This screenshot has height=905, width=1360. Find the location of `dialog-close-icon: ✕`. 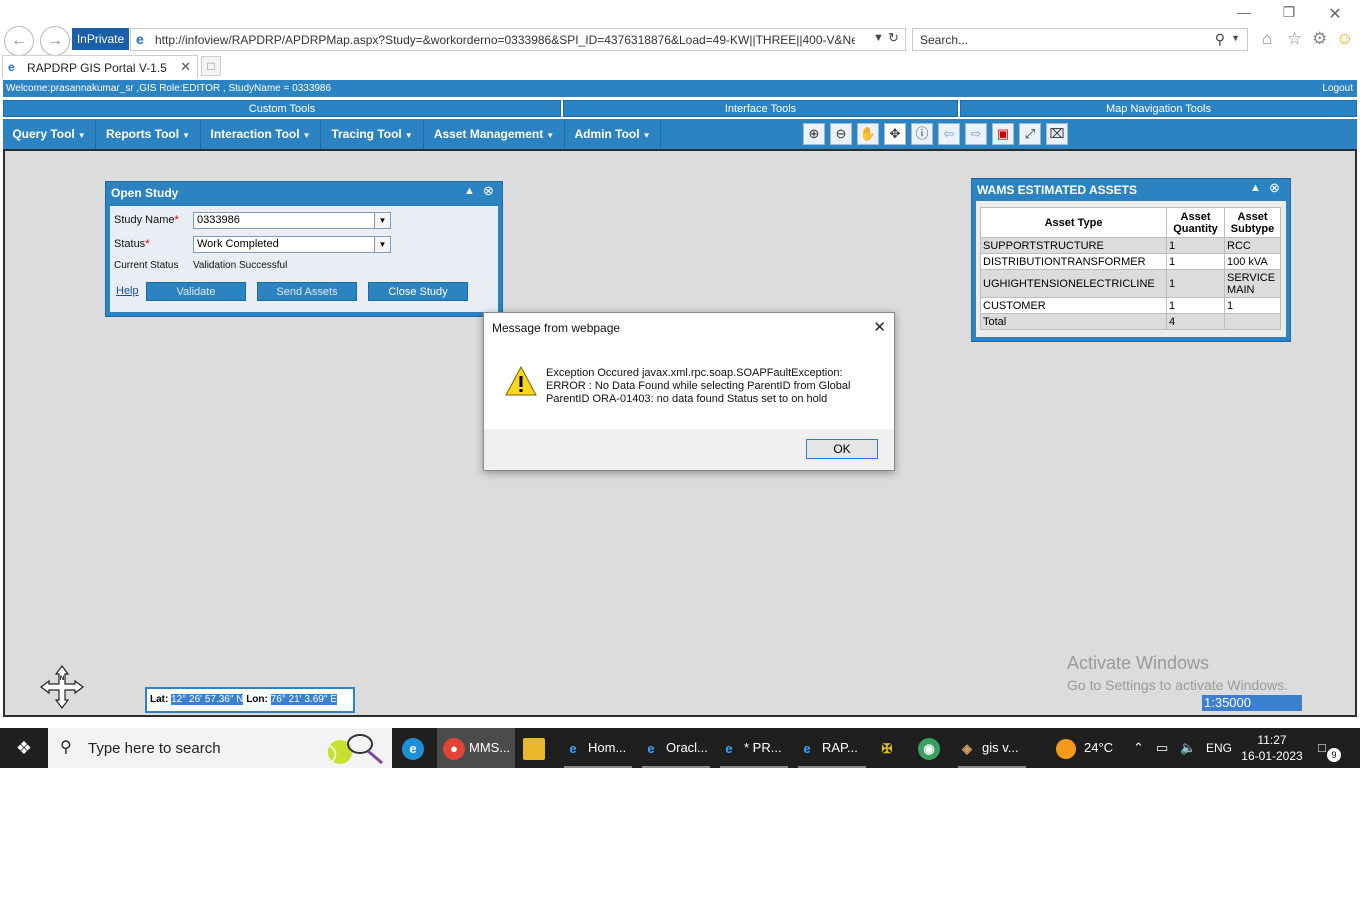

dialog-close-icon: ✕ is located at coordinates (879, 327).